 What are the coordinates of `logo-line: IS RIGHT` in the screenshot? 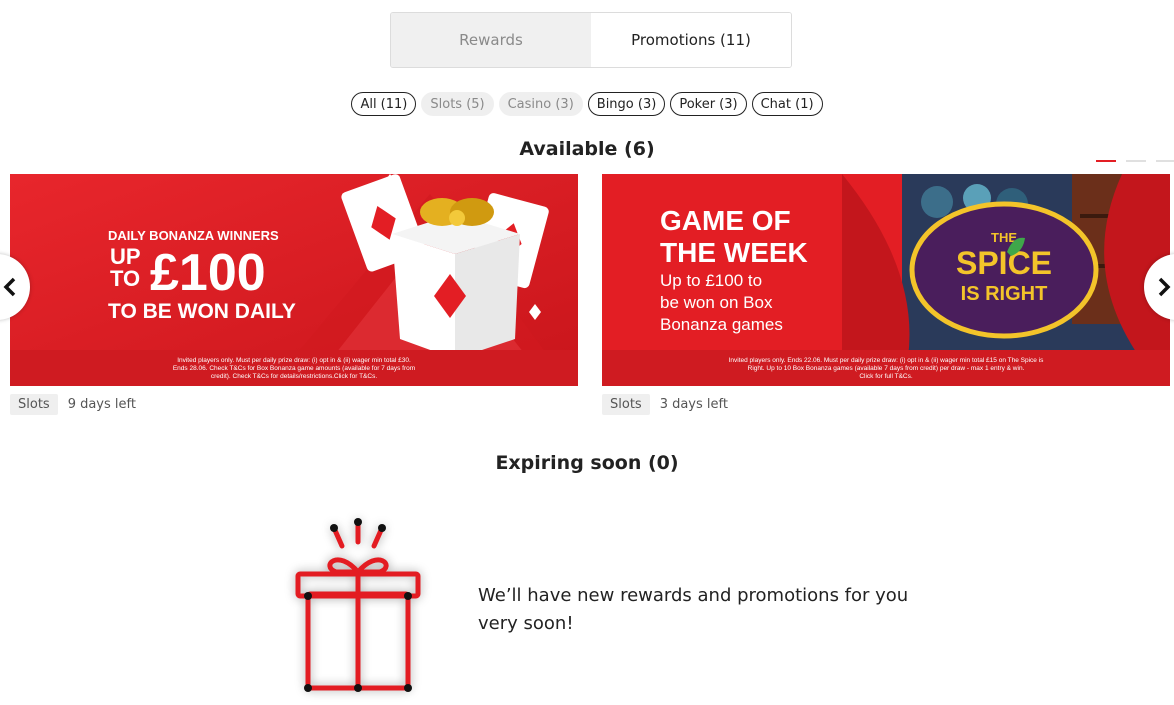 It's located at (1004, 294).